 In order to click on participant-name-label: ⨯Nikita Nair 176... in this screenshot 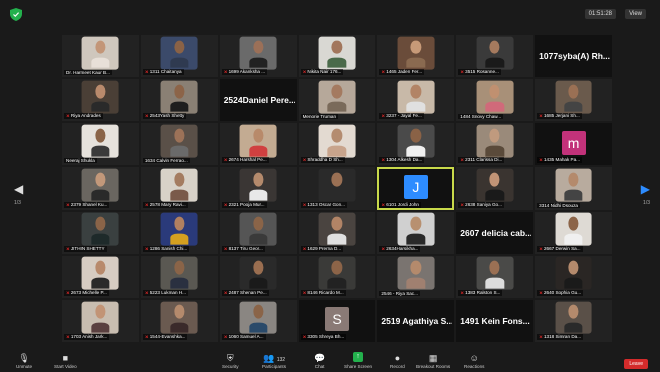, I will do `click(322, 72)`.